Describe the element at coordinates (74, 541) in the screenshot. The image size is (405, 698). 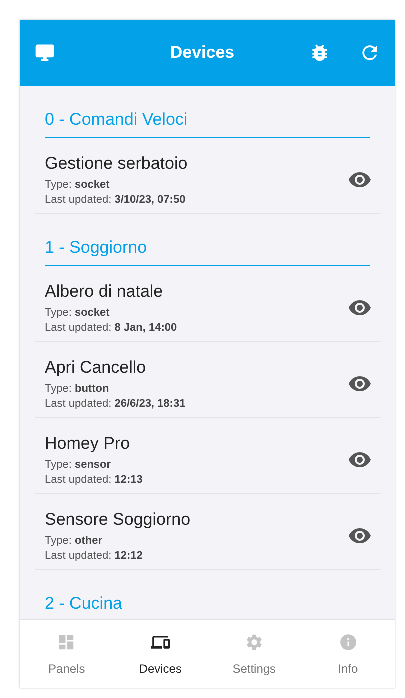
I see `device-type: Type: other` at that location.